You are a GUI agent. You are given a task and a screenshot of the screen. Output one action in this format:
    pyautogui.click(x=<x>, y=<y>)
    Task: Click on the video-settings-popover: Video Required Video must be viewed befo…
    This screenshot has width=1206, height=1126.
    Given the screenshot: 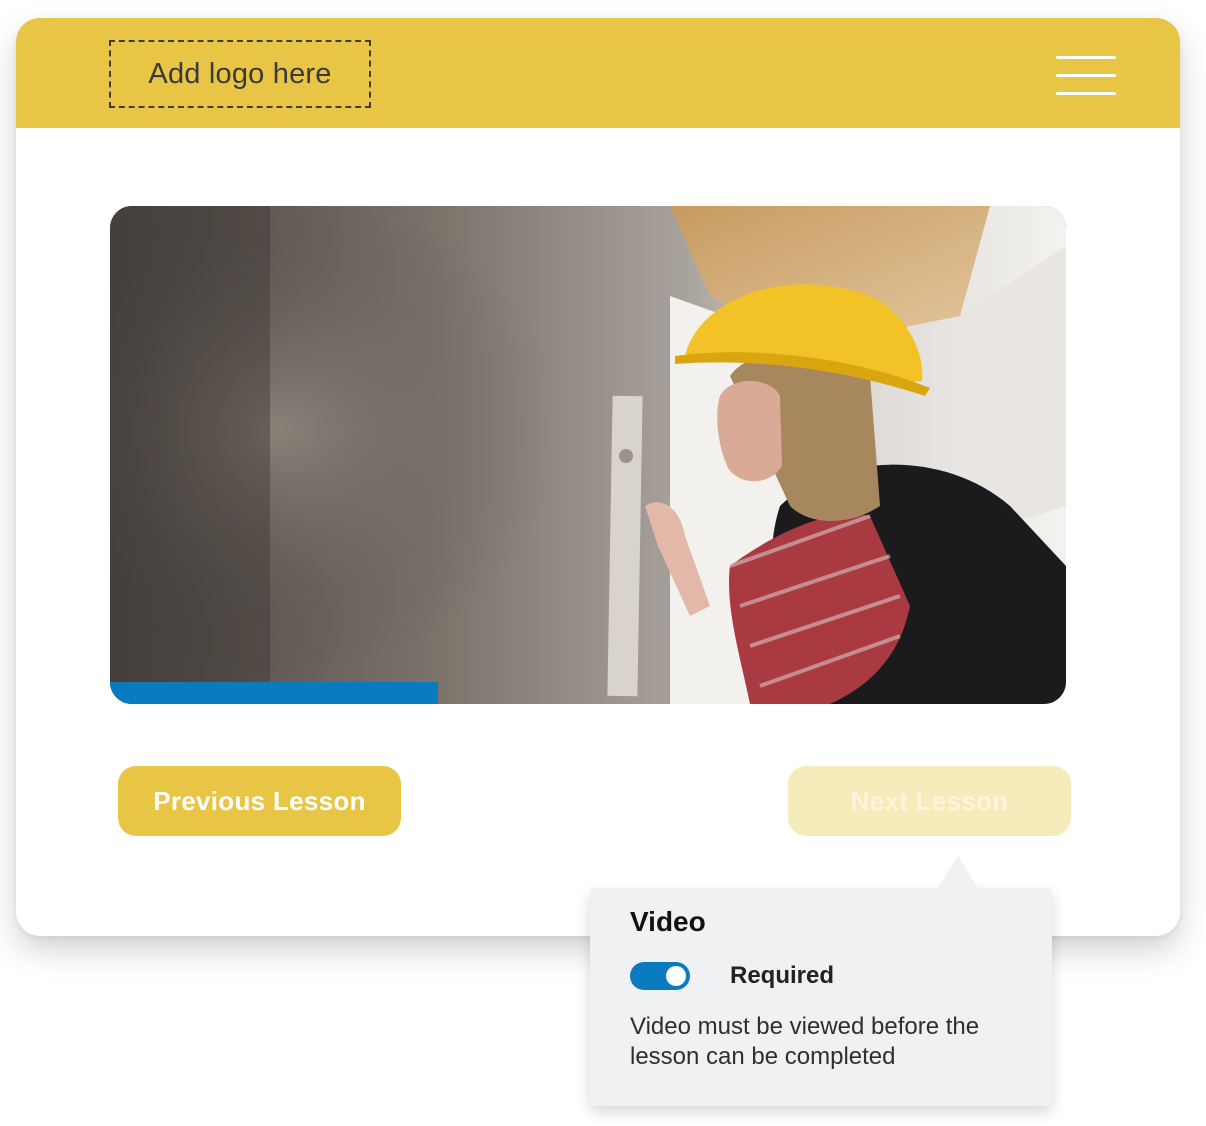 What is the action you would take?
    pyautogui.click(x=821, y=981)
    